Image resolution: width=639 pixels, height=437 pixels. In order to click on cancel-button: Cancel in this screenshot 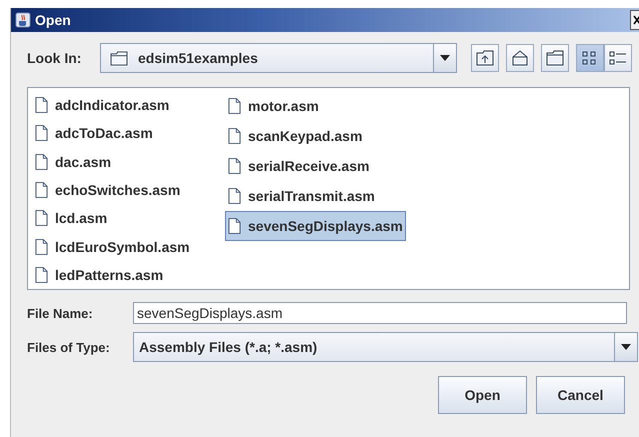, I will do `click(580, 395)`.